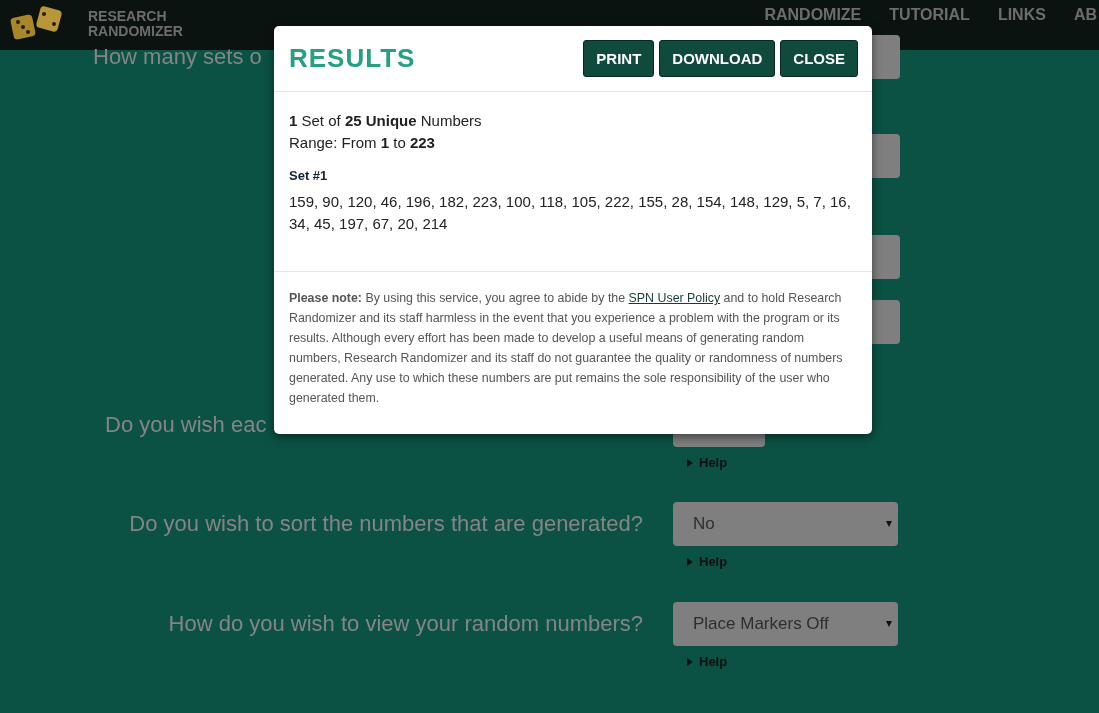 The width and height of the screenshot is (1099, 713). What do you see at coordinates (566, 348) in the screenshot?
I see `disclaimer-text: Please note: By using this service, you agree to abide by the SPN User Policy and to hold Research Randomizer and its staff harmless in the event that you experience a problem with the program or its results. Although every effort has been made to develop a useful means of generating random numbers, Research Randomizer and its staff do not guarantee the quality or randomness of numbers generated. Any use to which these numbers are put remains the sole responsibility of the user who generated them.` at bounding box center [566, 348].